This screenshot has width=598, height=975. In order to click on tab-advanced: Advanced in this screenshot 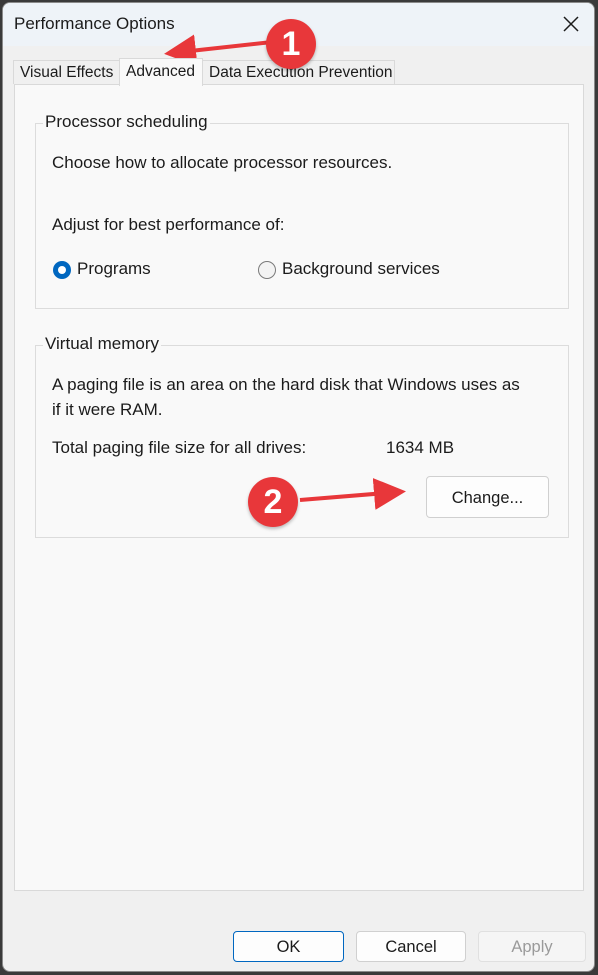, I will do `click(161, 72)`.